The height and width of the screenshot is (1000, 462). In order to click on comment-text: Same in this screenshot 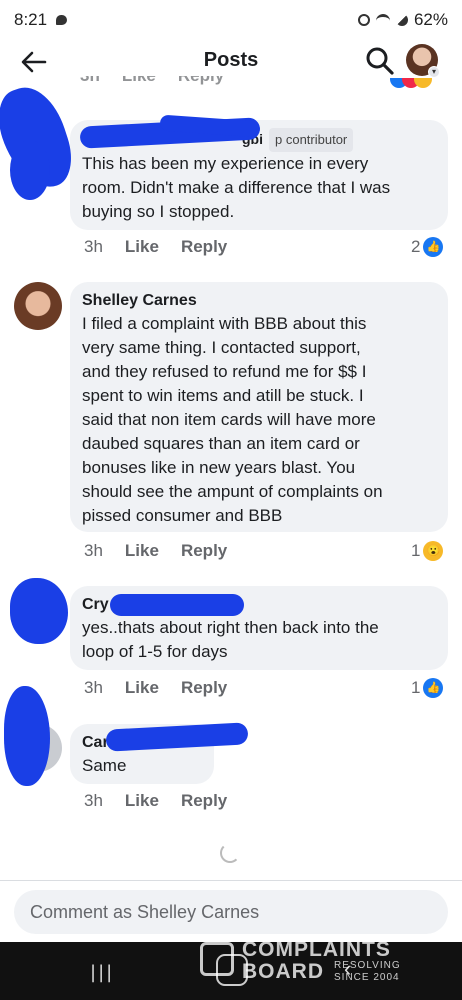, I will do `click(104, 765)`.